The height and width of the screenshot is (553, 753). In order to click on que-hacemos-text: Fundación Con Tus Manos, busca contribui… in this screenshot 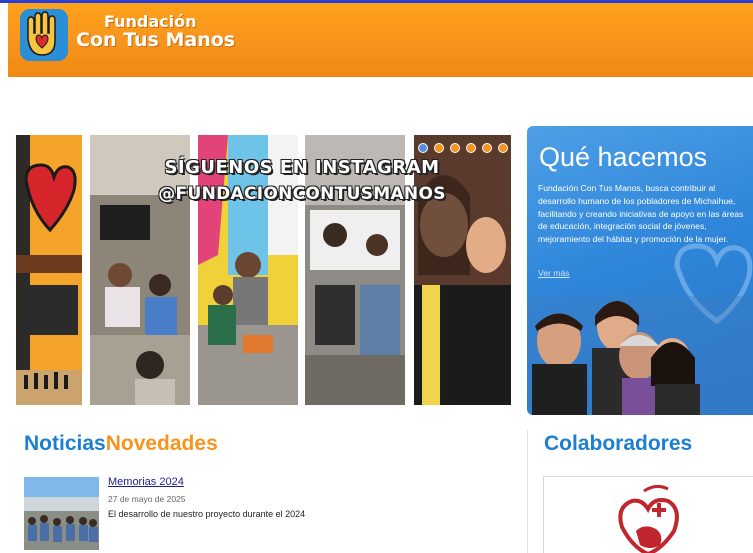, I will do `click(641, 214)`.